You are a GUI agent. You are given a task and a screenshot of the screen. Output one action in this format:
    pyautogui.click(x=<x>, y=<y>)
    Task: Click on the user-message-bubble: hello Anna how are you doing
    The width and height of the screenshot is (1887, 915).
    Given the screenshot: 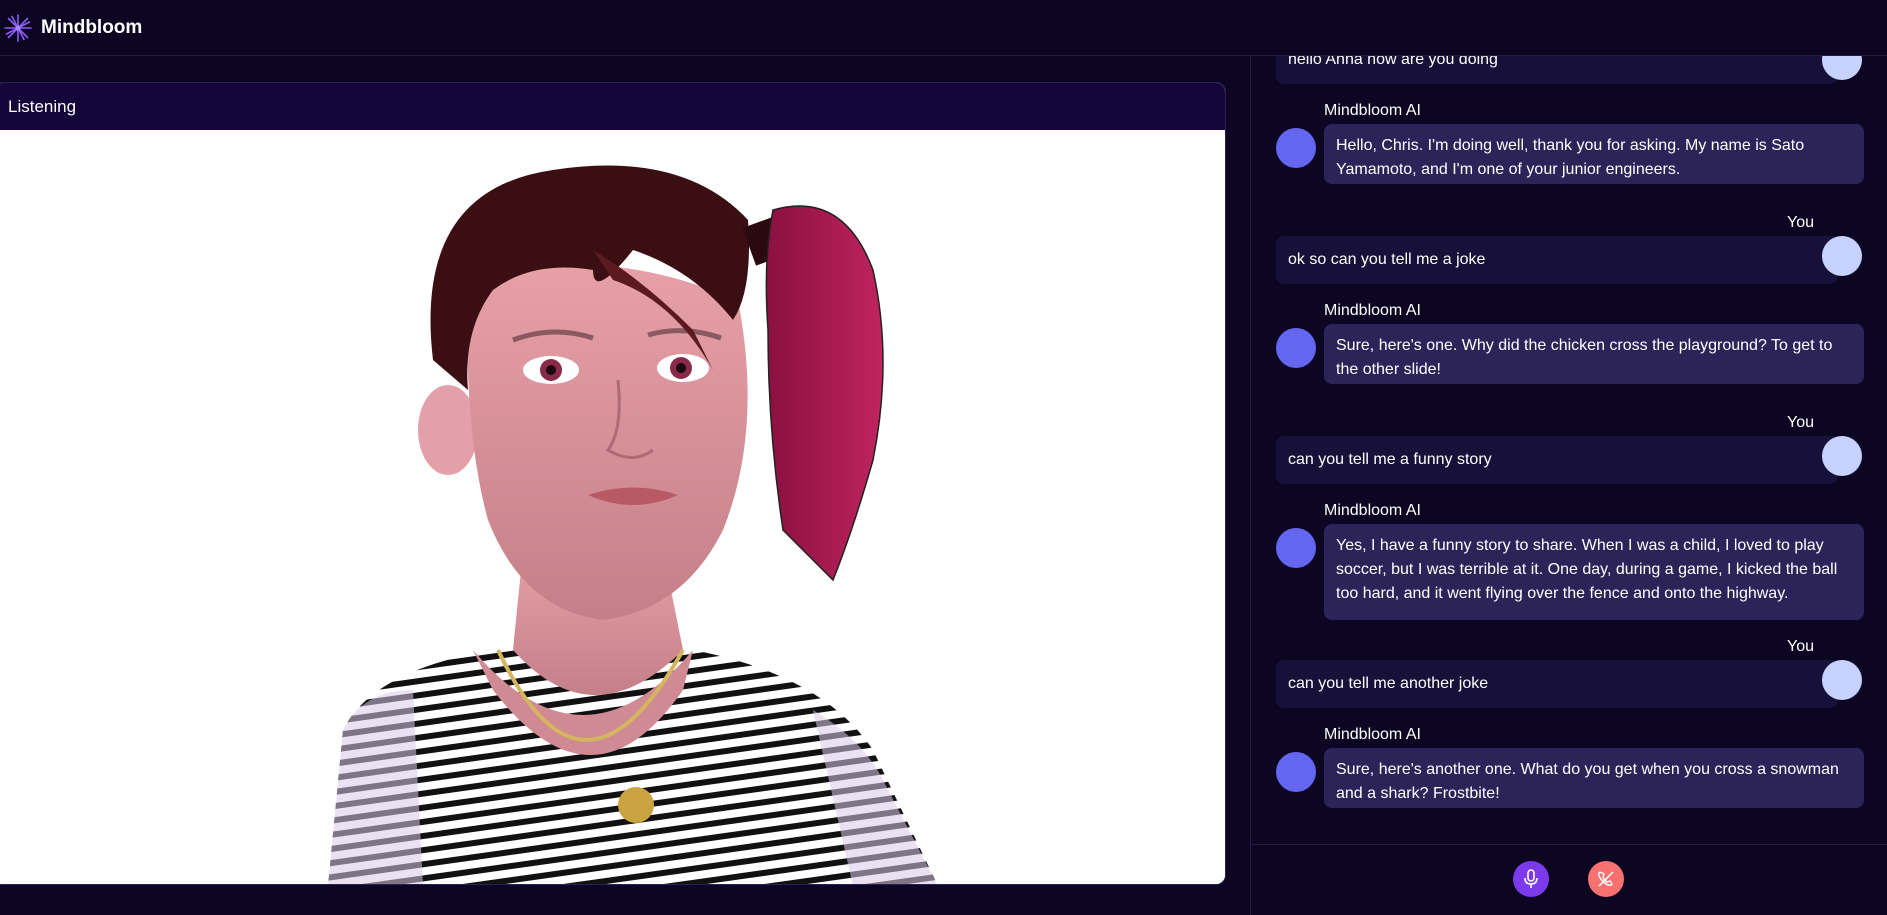 What is the action you would take?
    pyautogui.click(x=1557, y=70)
    